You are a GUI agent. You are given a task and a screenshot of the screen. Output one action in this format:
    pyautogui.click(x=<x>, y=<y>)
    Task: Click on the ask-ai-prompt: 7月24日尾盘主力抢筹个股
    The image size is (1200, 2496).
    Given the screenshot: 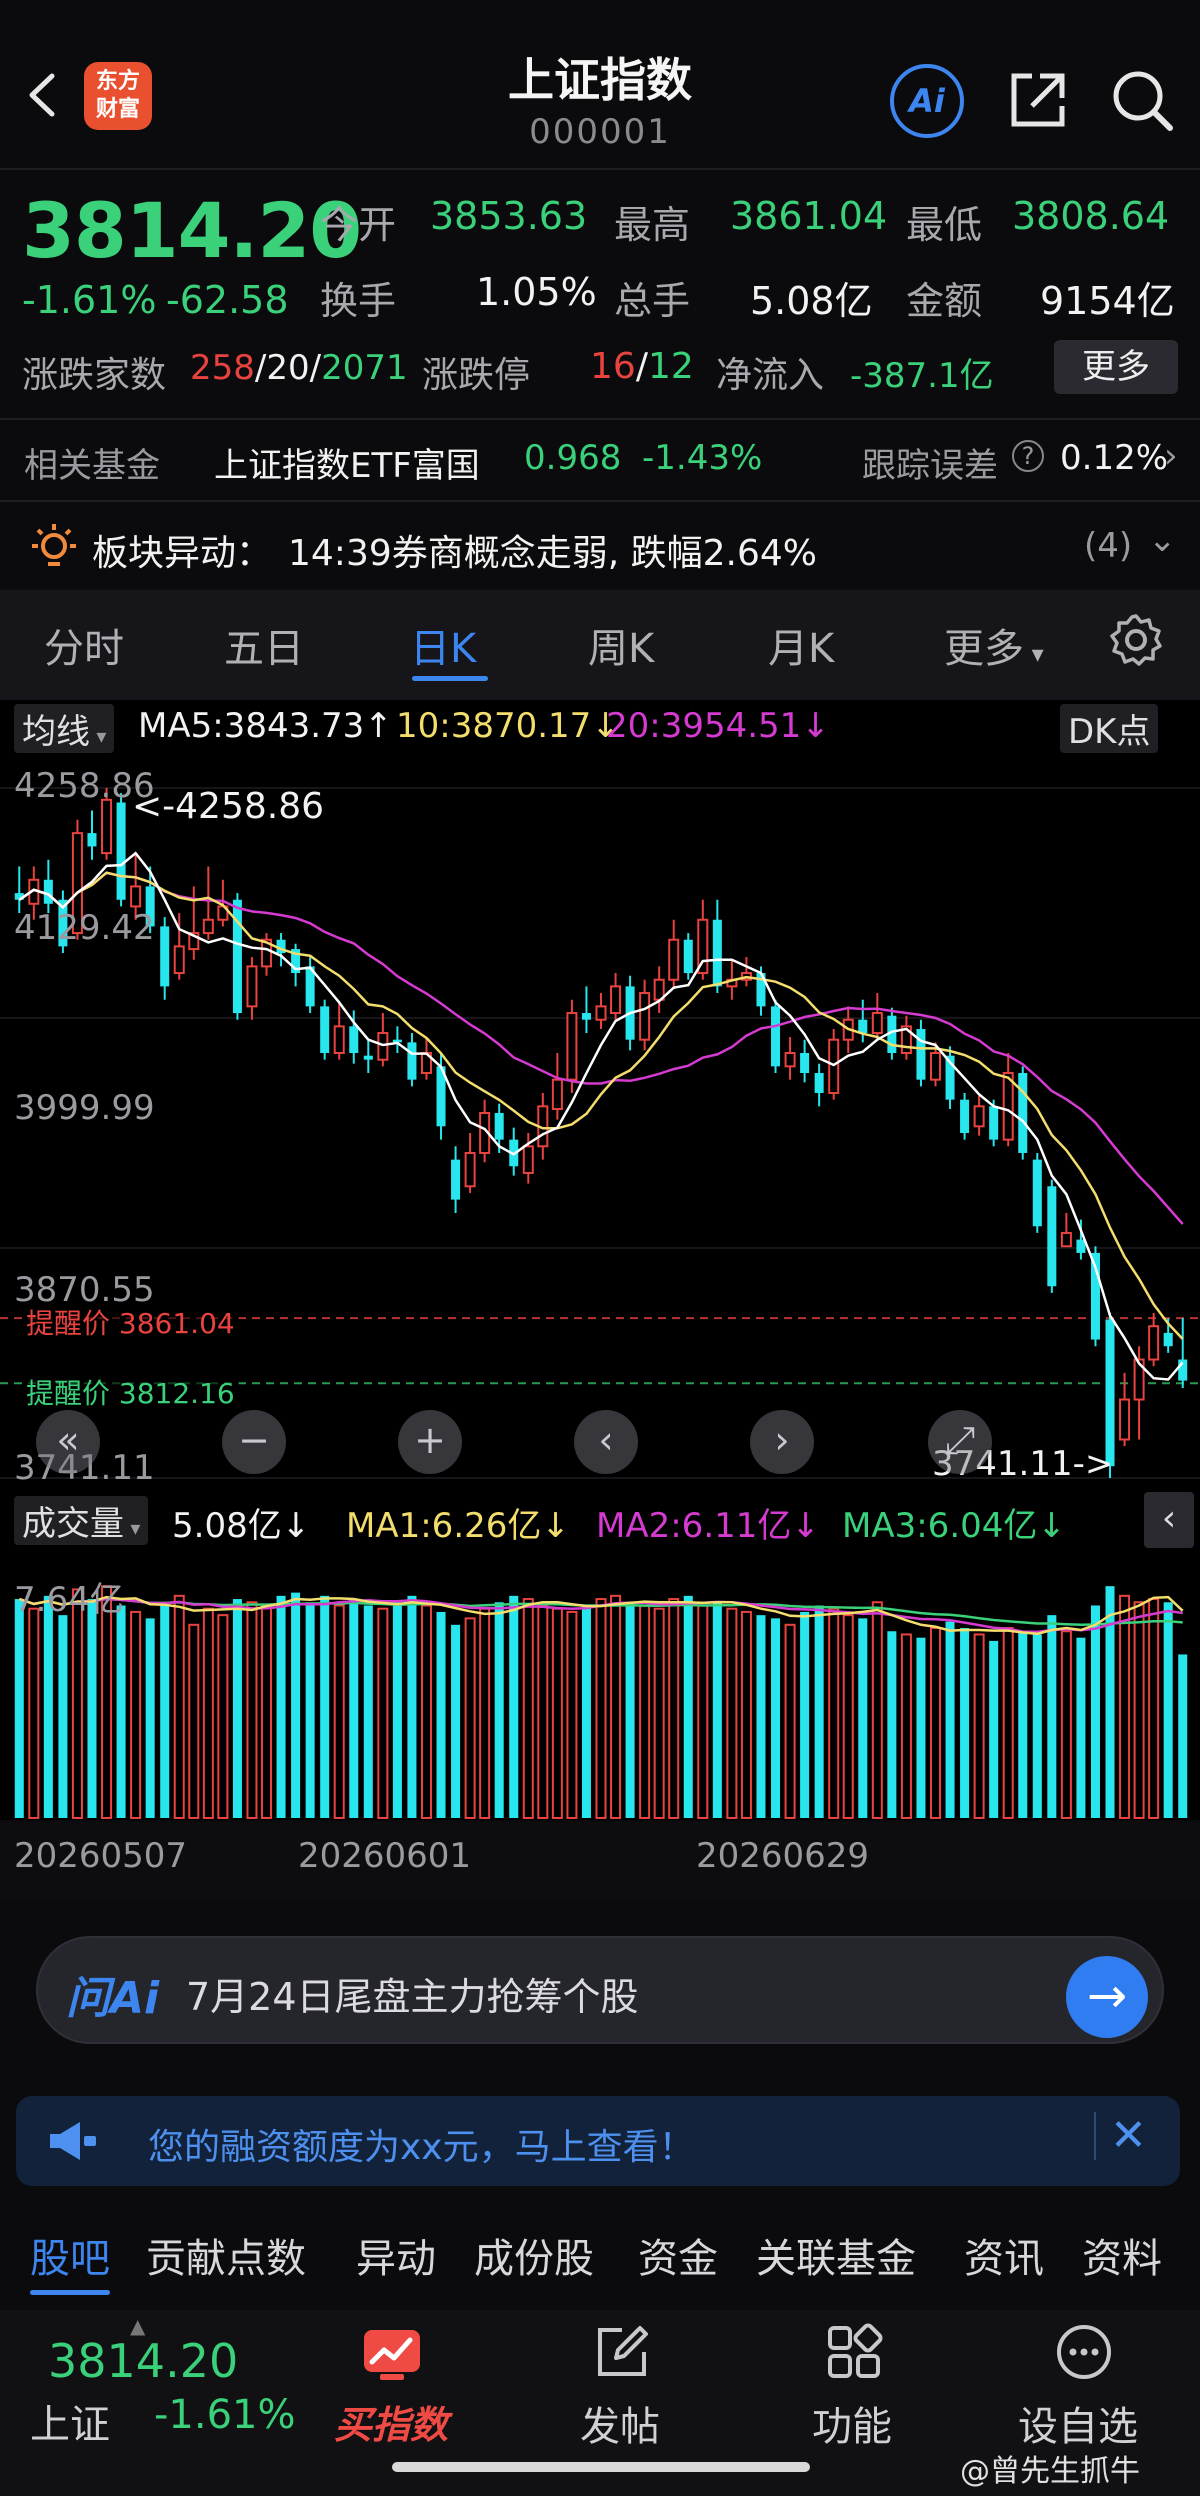 What is the action you would take?
    pyautogui.click(x=412, y=1993)
    